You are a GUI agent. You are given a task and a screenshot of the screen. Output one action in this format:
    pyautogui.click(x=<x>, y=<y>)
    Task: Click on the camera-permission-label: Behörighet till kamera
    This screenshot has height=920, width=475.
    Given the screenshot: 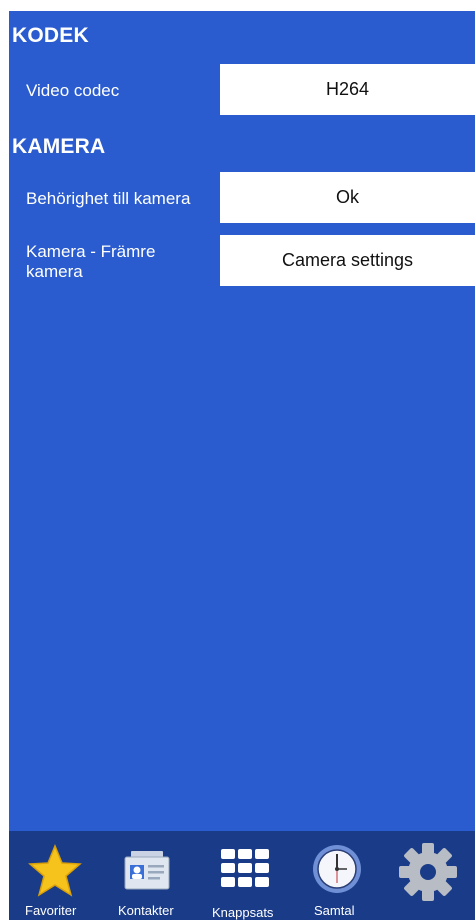 What is the action you would take?
    pyautogui.click(x=108, y=198)
    